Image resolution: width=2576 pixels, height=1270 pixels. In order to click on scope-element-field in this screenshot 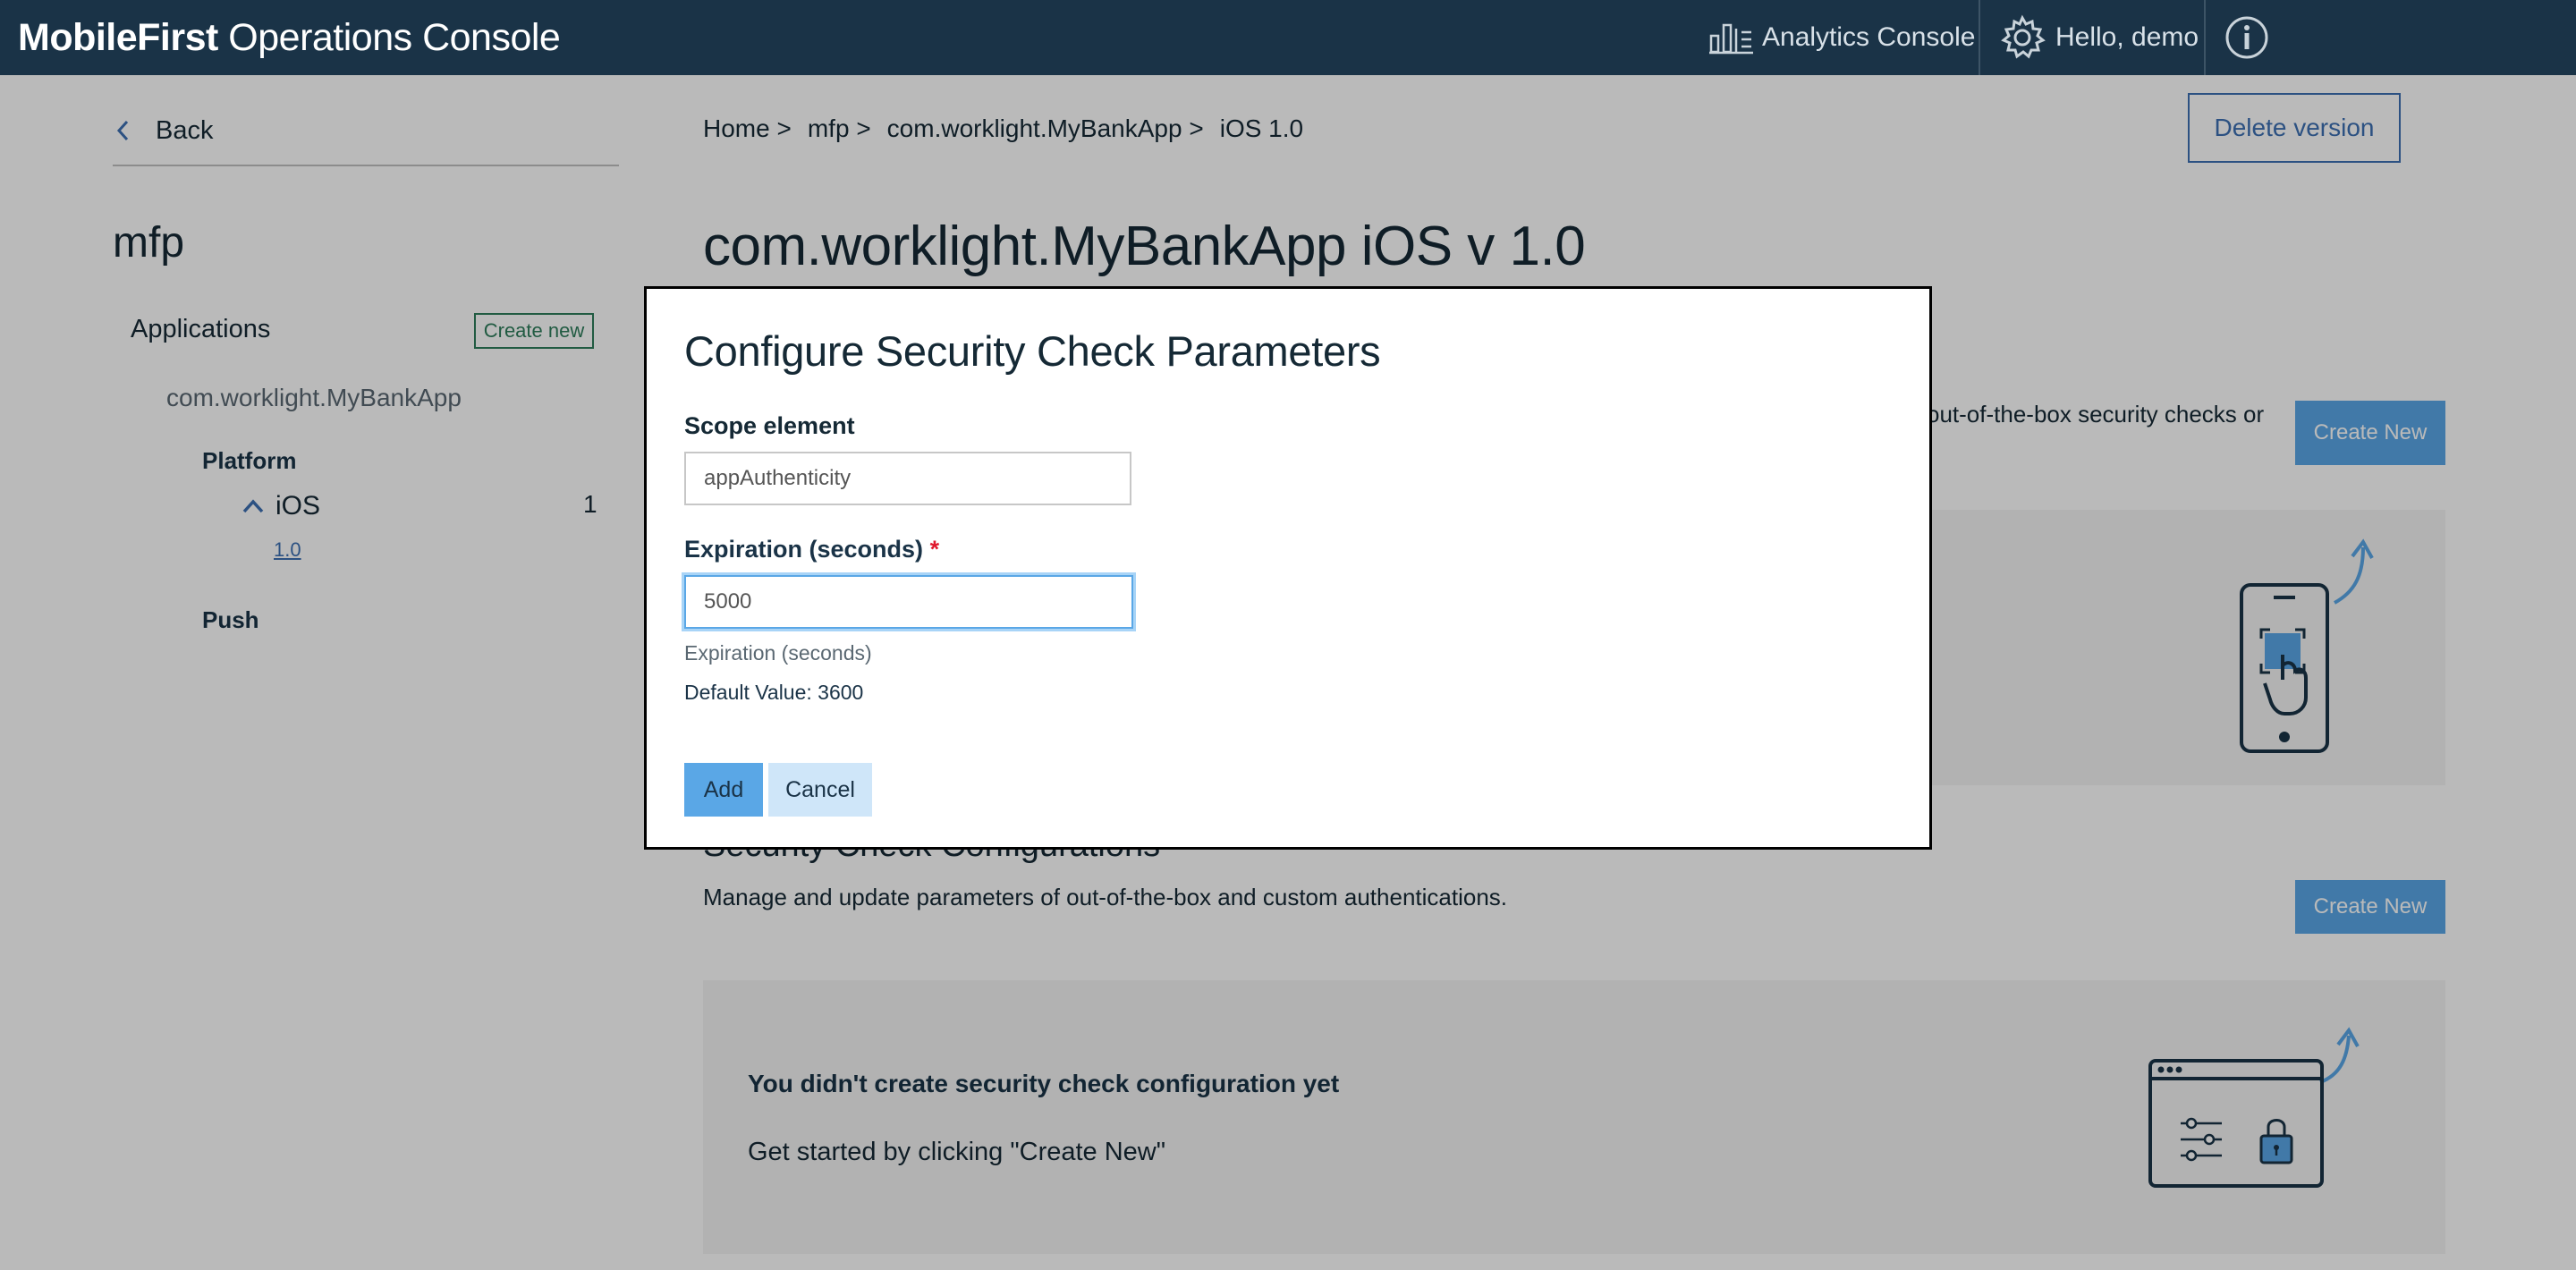, I will do `click(907, 478)`.